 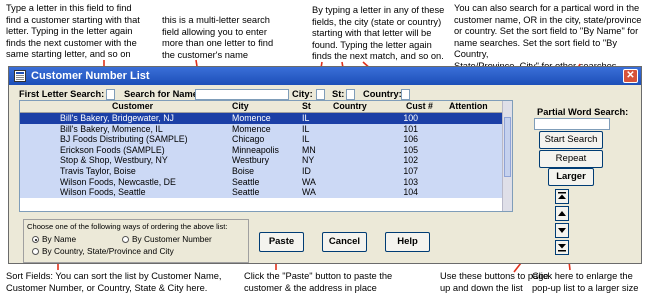 What do you see at coordinates (372, 33) in the screenshot?
I see `annotation-line: starting with that letter will be` at bounding box center [372, 33].